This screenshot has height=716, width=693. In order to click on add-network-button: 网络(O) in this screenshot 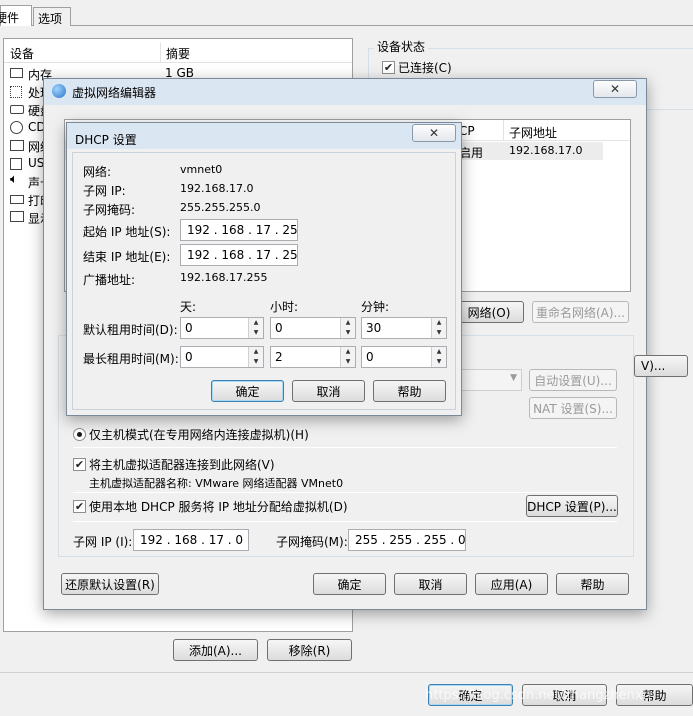, I will do `click(489, 312)`.